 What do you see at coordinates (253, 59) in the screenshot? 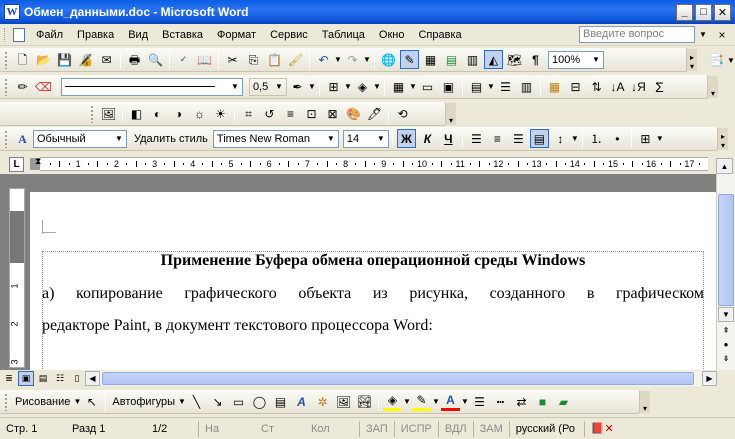
I see `copy-icon: ⎘` at bounding box center [253, 59].